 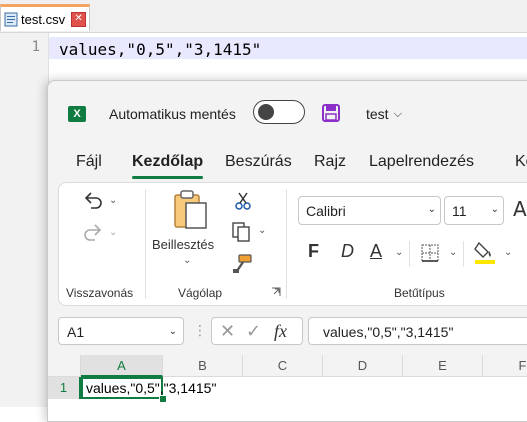 I want to click on row-header-1: 1, so click(x=64, y=388).